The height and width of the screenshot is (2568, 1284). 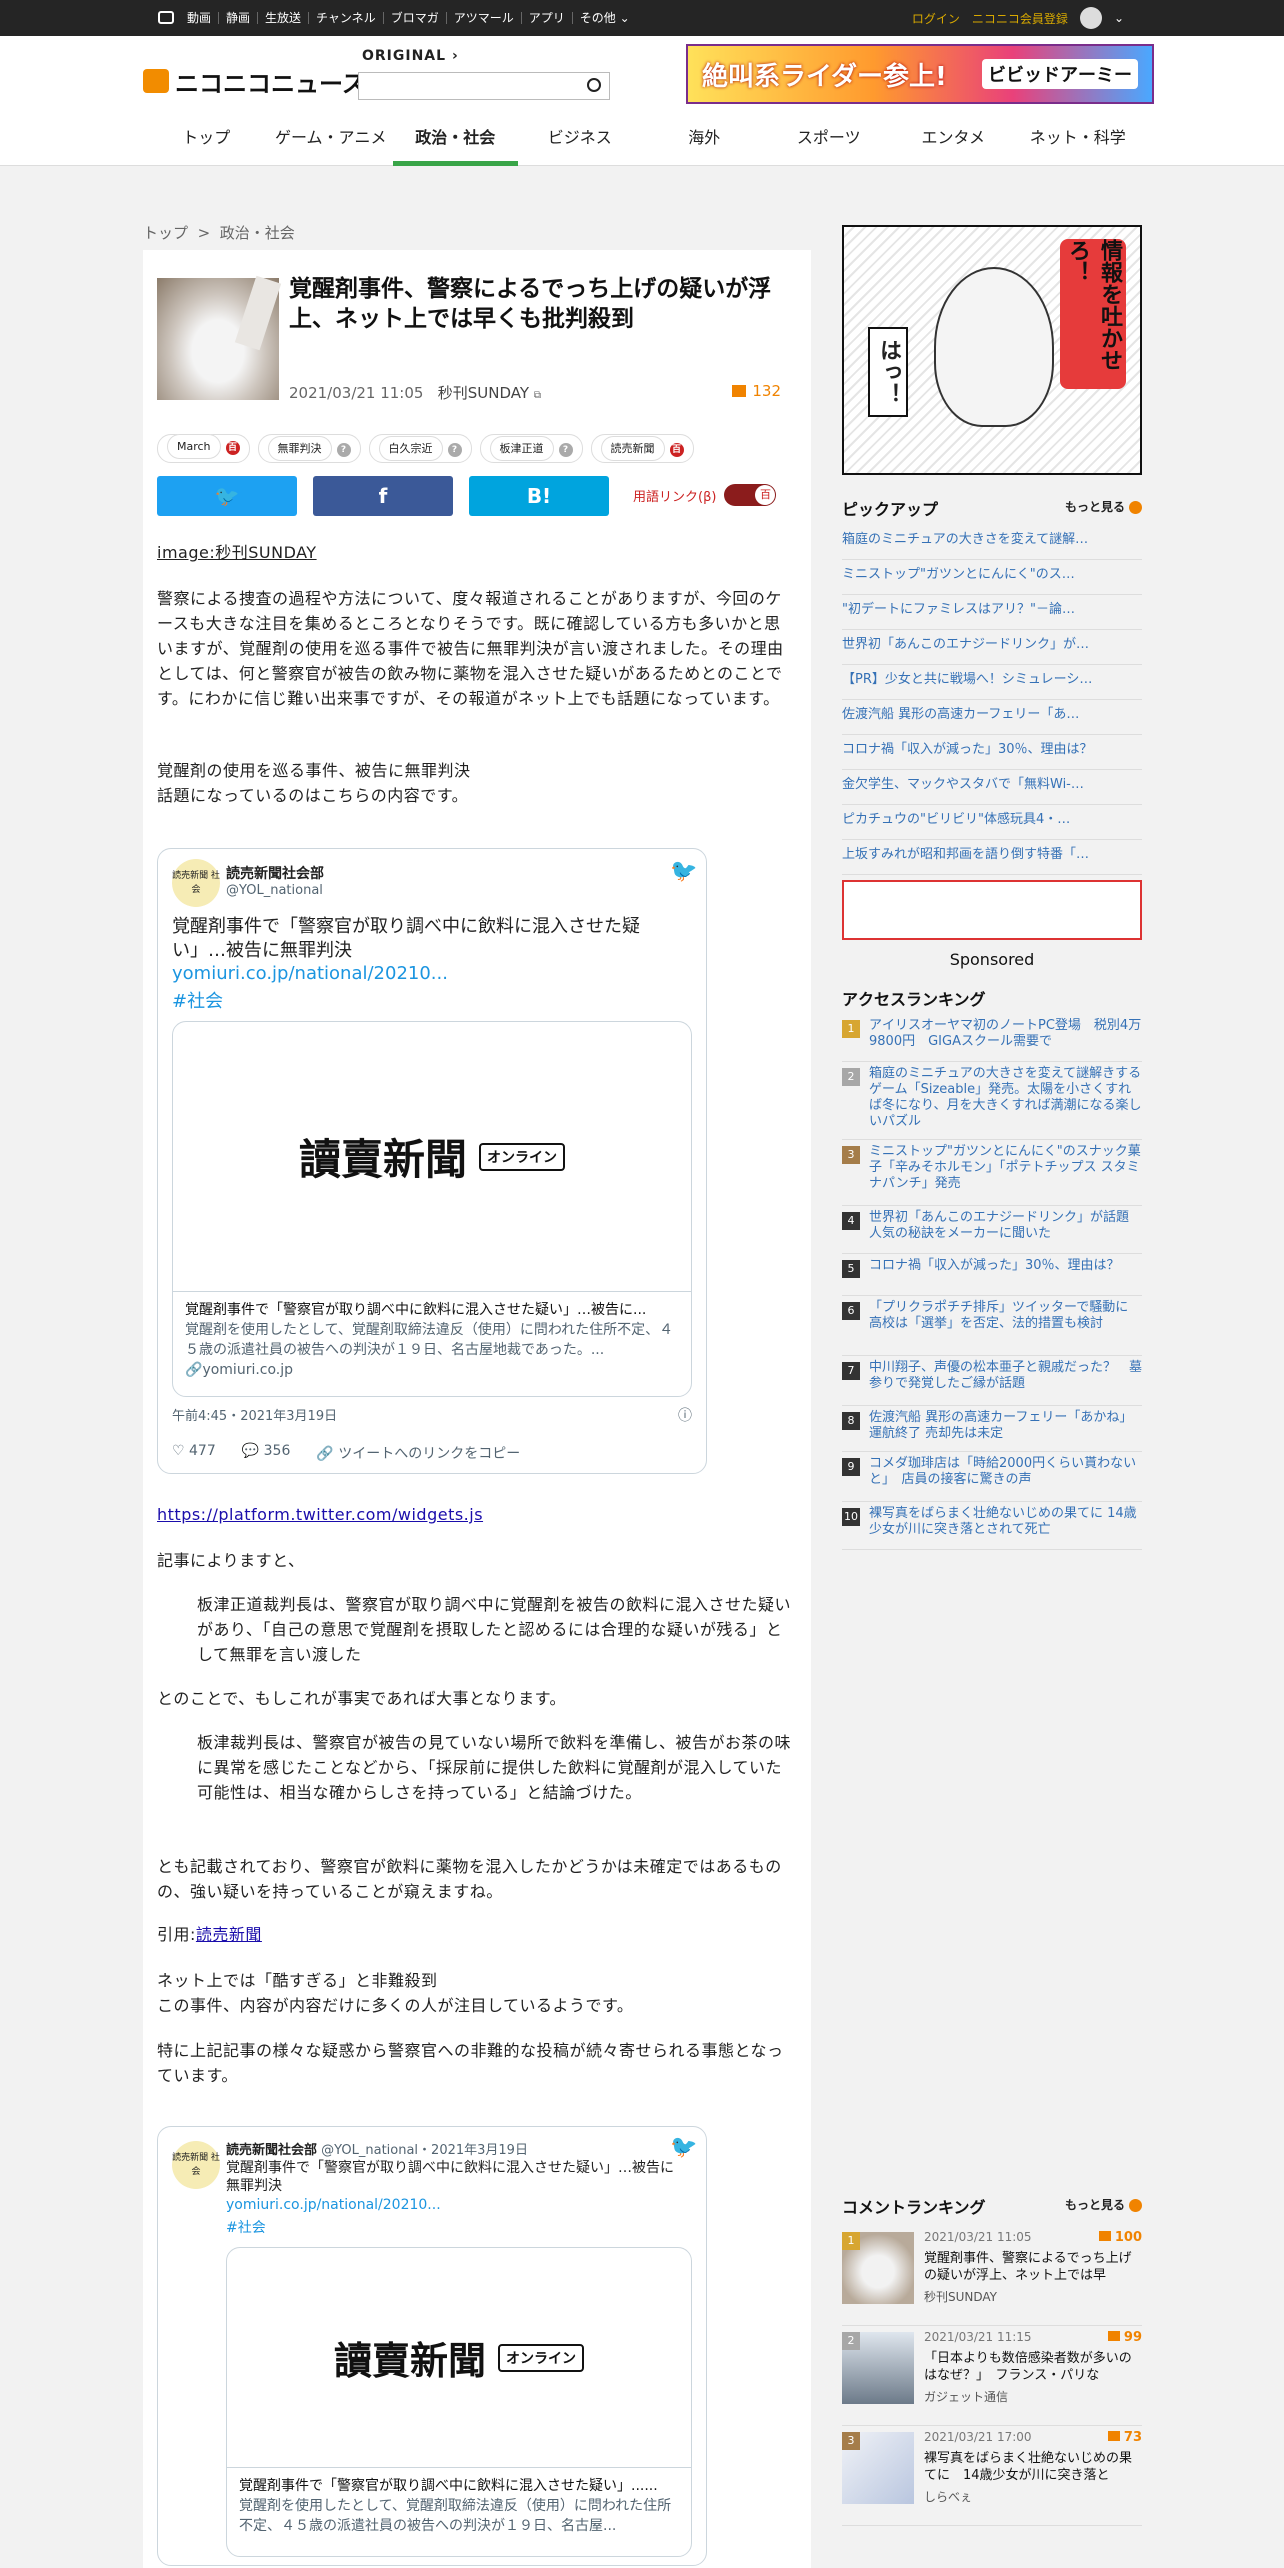 What do you see at coordinates (203, 448) in the screenshot?
I see `tag-march: March 百` at bounding box center [203, 448].